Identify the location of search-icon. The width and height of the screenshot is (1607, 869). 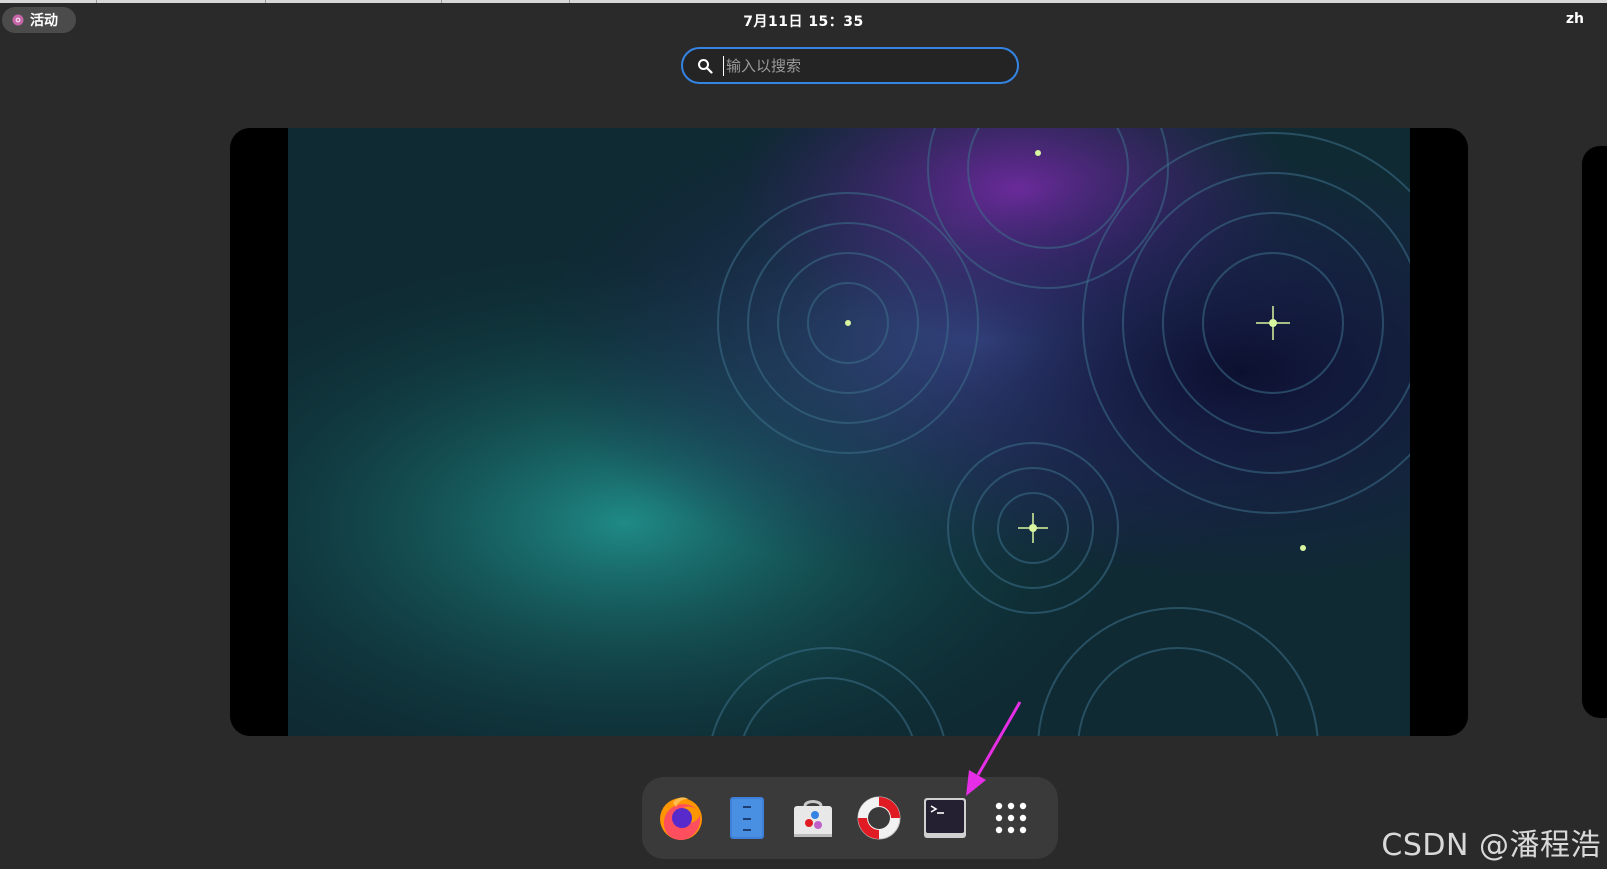
(705, 66).